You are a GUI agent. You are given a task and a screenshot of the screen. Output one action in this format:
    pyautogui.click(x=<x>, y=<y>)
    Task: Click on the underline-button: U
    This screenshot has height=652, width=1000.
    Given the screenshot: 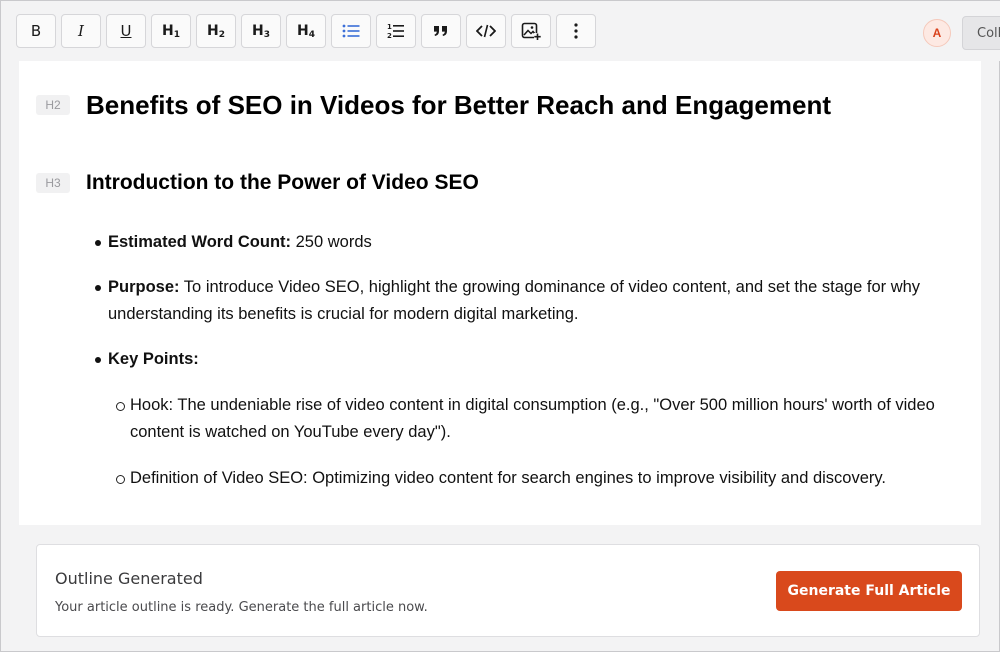 What is the action you would take?
    pyautogui.click(x=126, y=31)
    